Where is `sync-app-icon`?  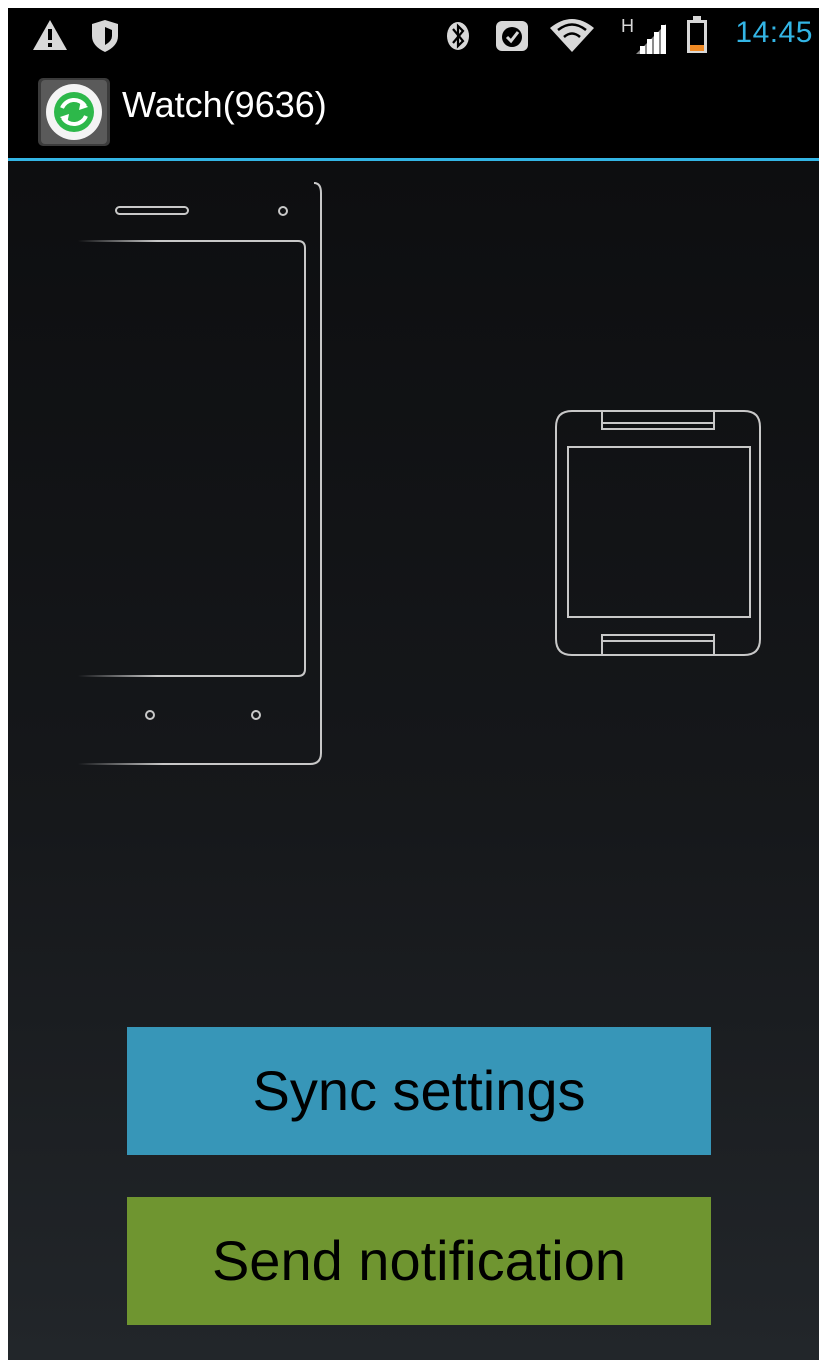 sync-app-icon is located at coordinates (74, 112).